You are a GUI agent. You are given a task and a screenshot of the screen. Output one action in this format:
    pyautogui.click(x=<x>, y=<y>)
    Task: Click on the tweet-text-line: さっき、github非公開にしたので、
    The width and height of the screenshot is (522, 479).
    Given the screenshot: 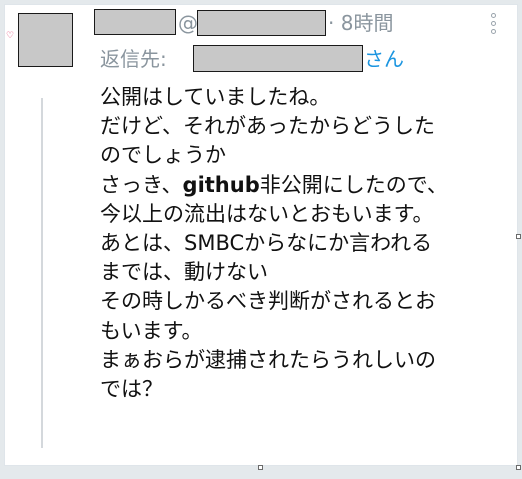 What is the action you would take?
    pyautogui.click(x=309, y=185)
    